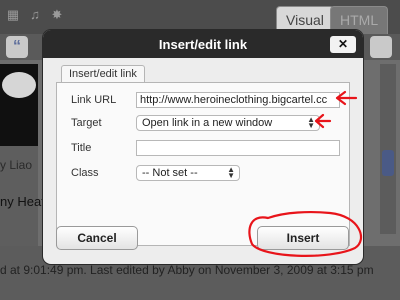 The image size is (400, 300). Describe the element at coordinates (35, 15) in the screenshot. I see `music-icon: ♫` at that location.